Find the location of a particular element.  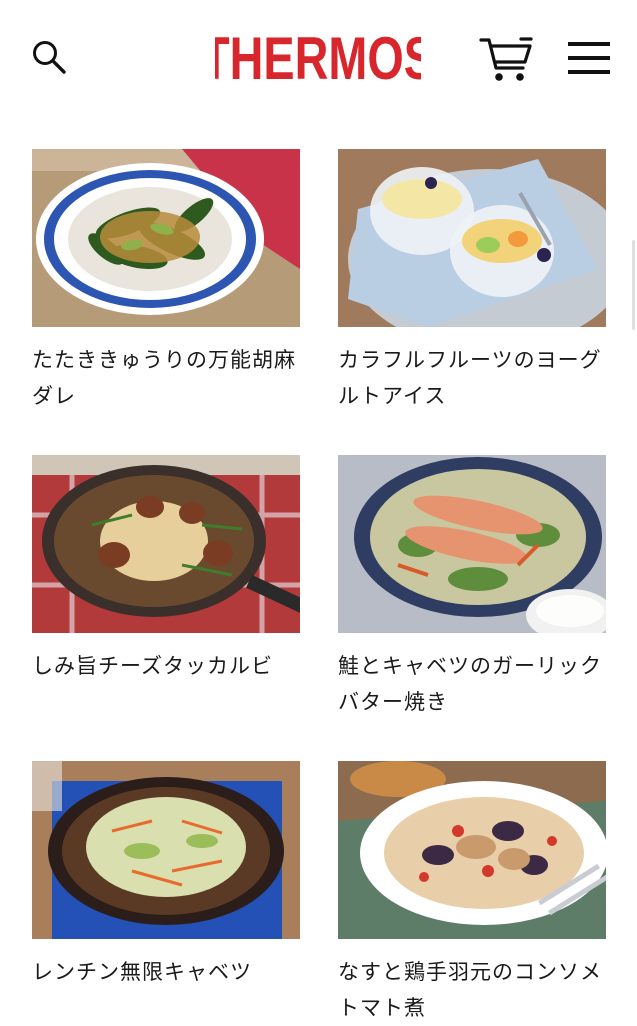

recipe-card: レンチン無限キャベツ is located at coordinates (166, 875).